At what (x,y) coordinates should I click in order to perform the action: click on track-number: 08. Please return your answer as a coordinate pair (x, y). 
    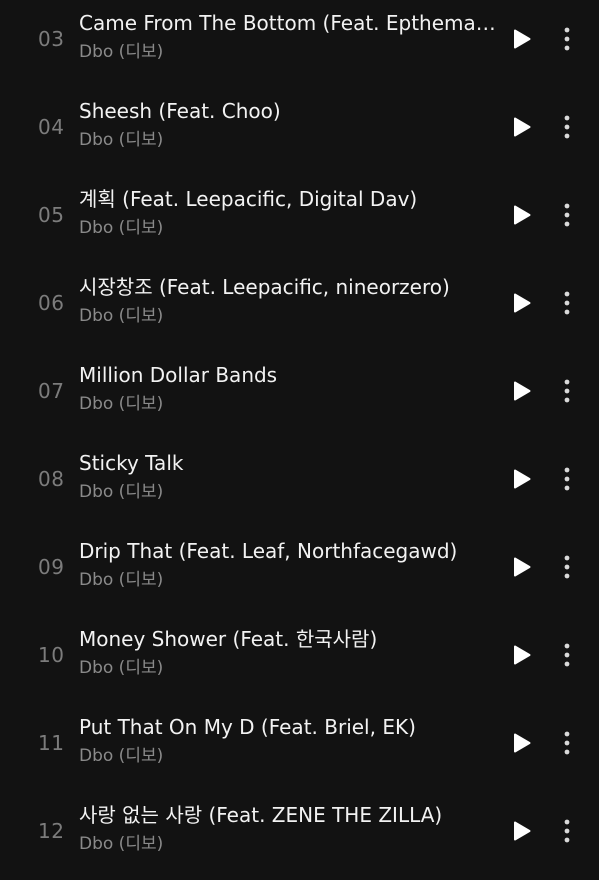
    Looking at the image, I should click on (51, 479).